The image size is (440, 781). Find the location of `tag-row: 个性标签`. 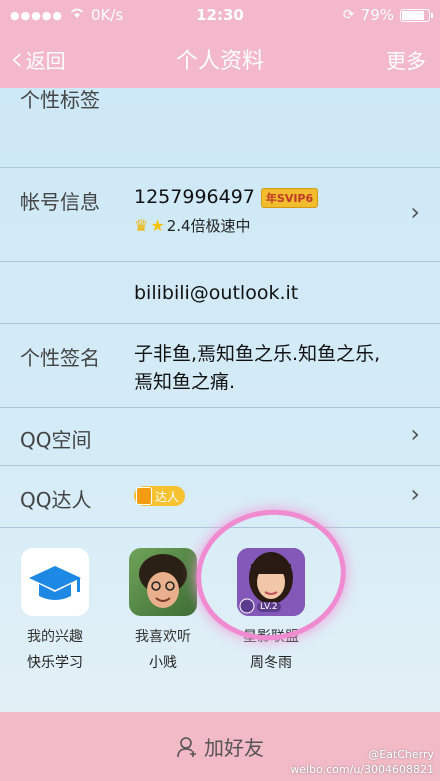

tag-row: 个性标签 is located at coordinates (220, 128).